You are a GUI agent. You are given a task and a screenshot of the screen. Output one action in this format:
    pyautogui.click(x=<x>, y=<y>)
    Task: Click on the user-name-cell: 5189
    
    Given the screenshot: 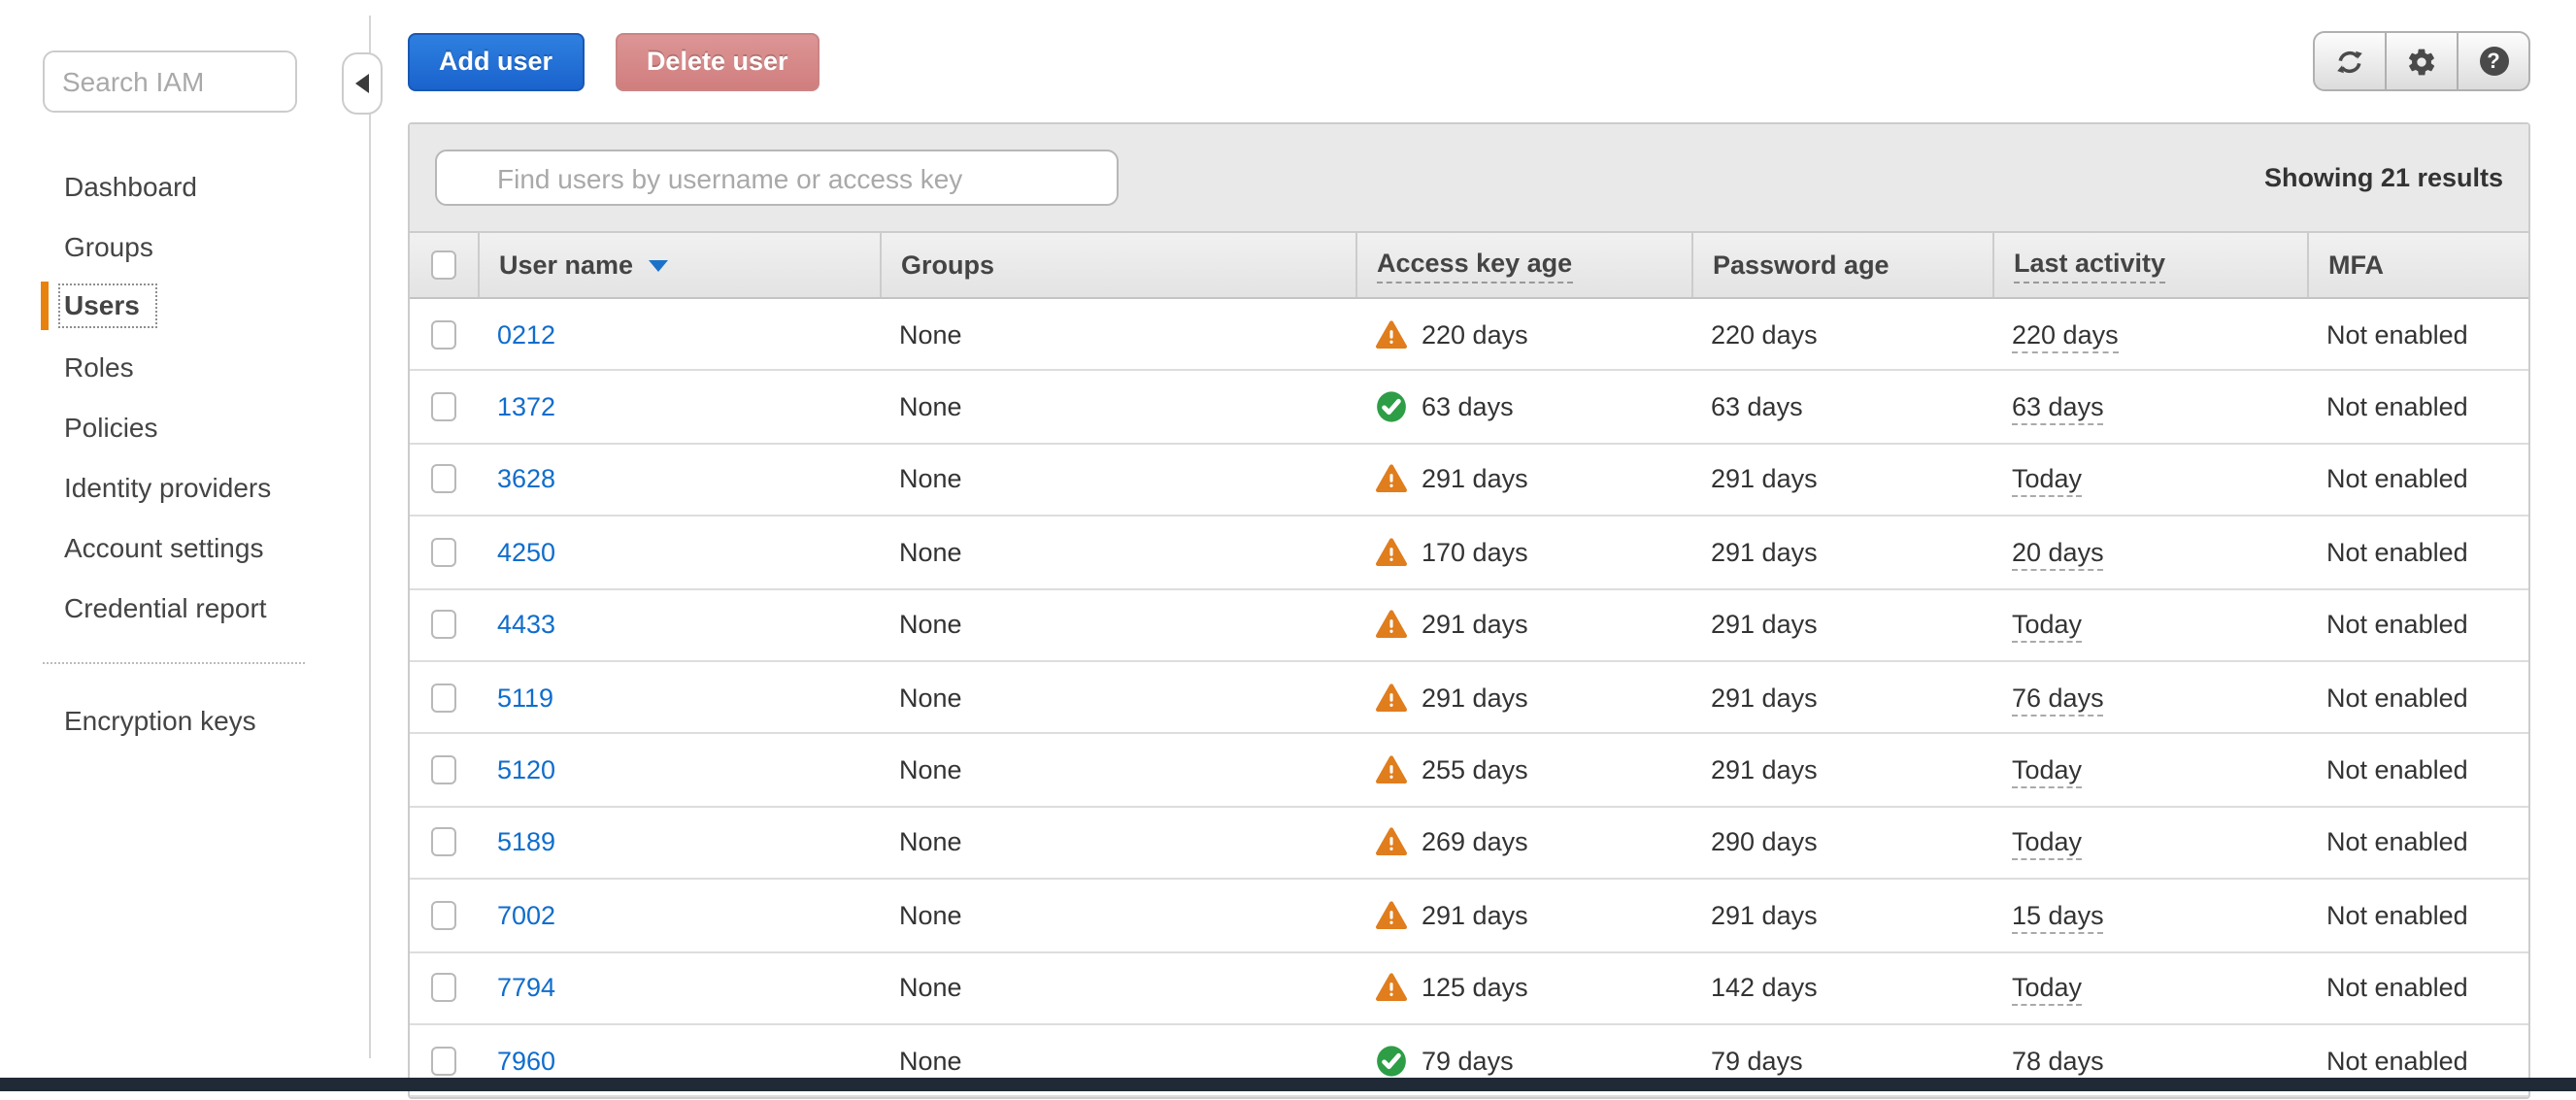 What is the action you would take?
    pyautogui.click(x=679, y=842)
    